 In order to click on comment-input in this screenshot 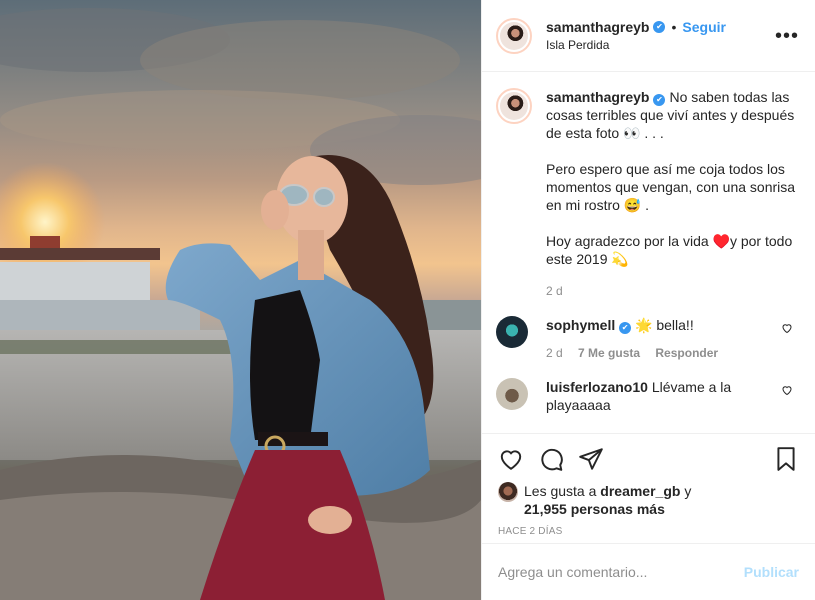, I will do `click(621, 572)`.